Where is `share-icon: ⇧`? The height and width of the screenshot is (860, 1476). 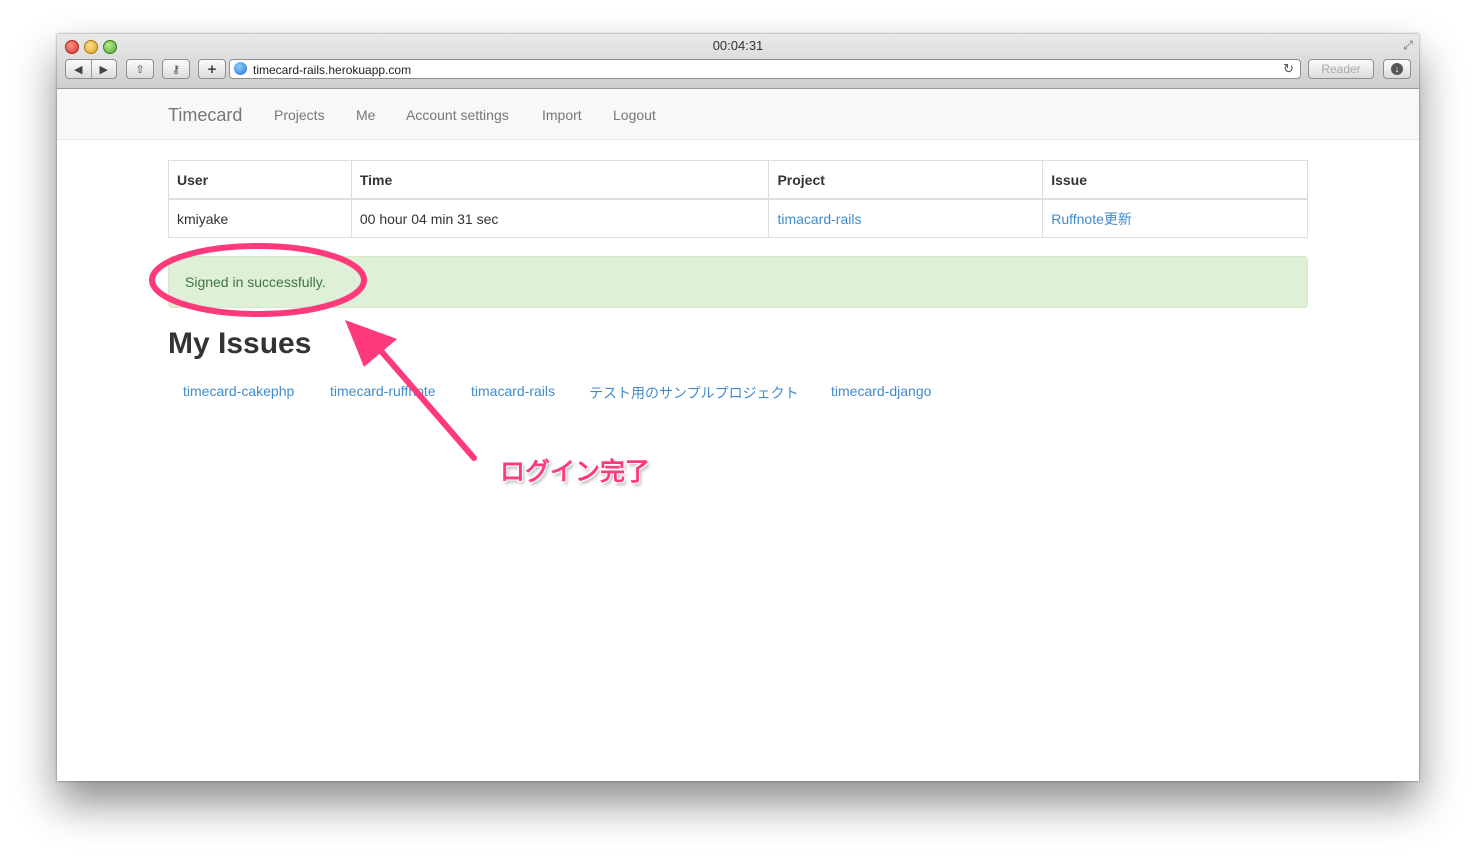 share-icon: ⇧ is located at coordinates (140, 69).